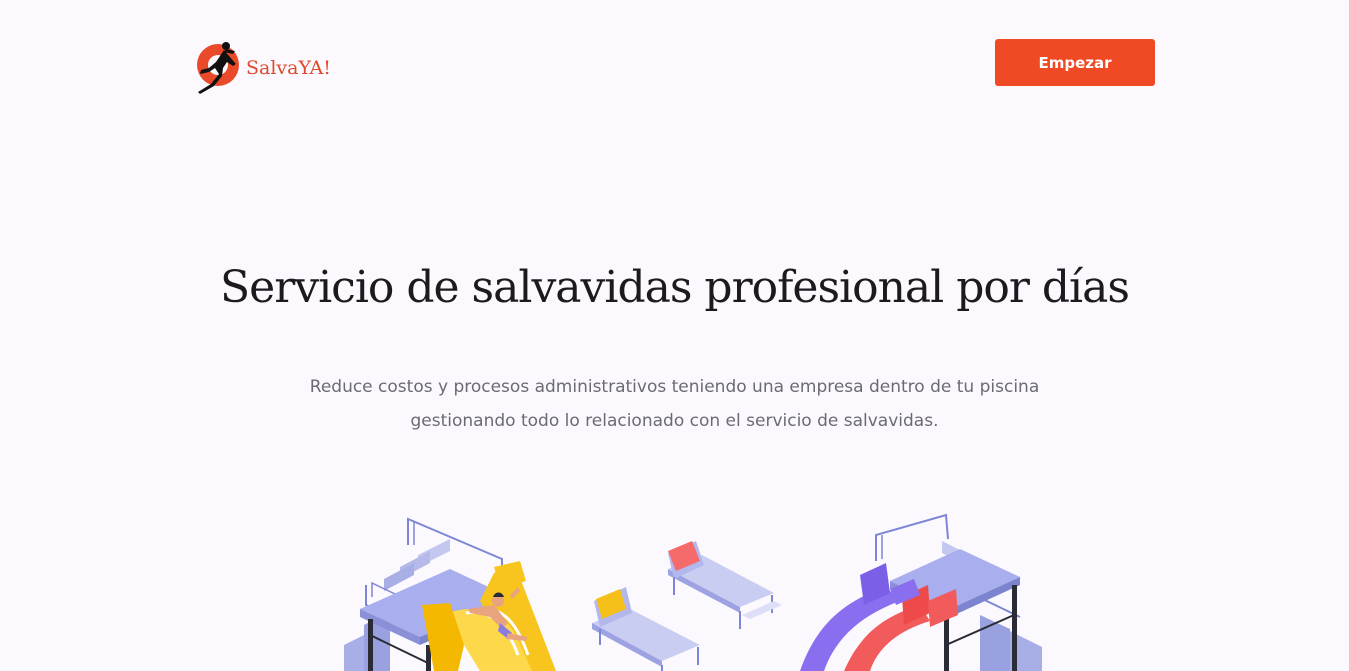  I want to click on sun-loungers, so click(687, 606).